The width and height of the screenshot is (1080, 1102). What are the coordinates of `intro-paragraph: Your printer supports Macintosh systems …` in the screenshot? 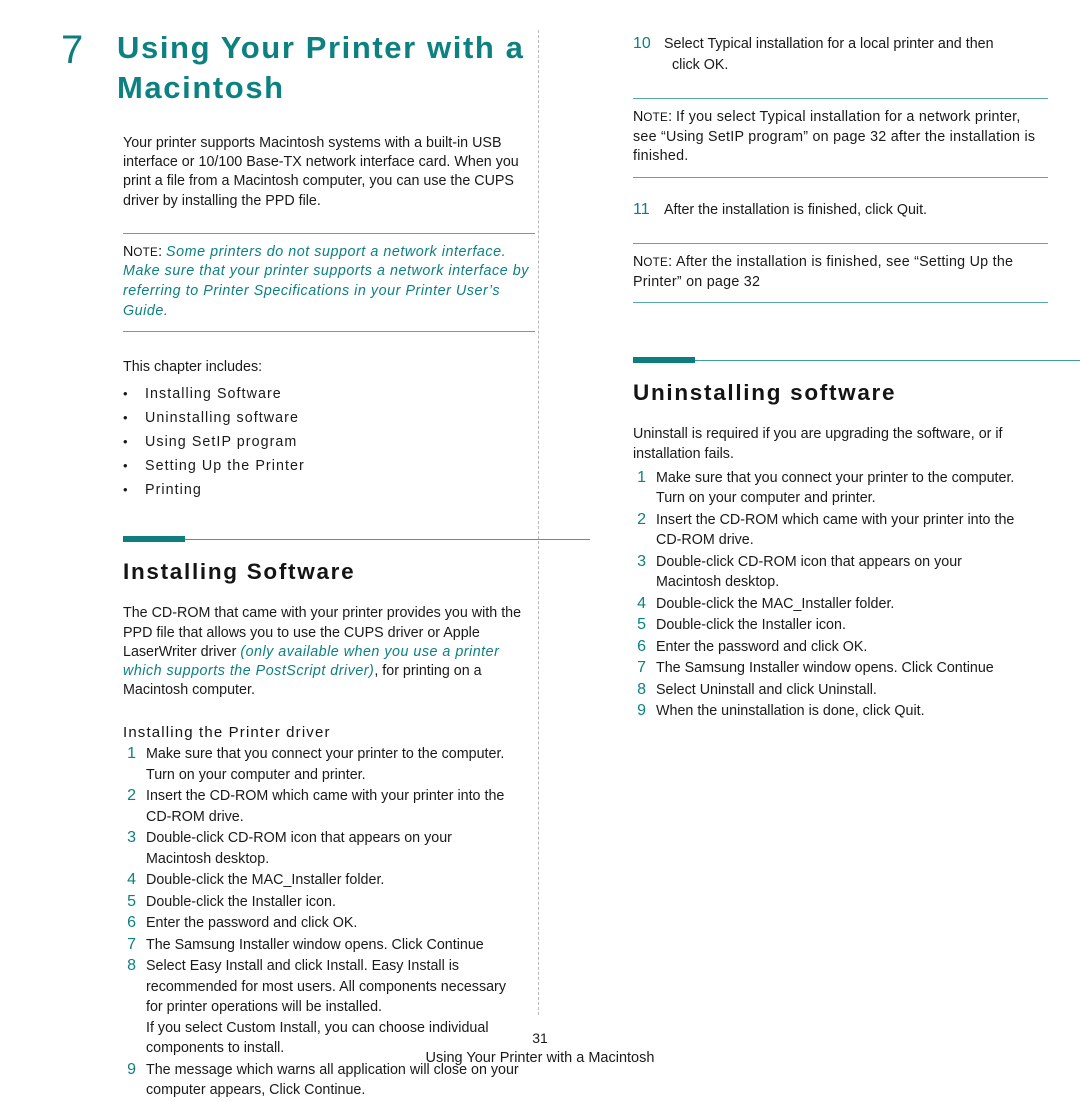 It's located at (321, 172).